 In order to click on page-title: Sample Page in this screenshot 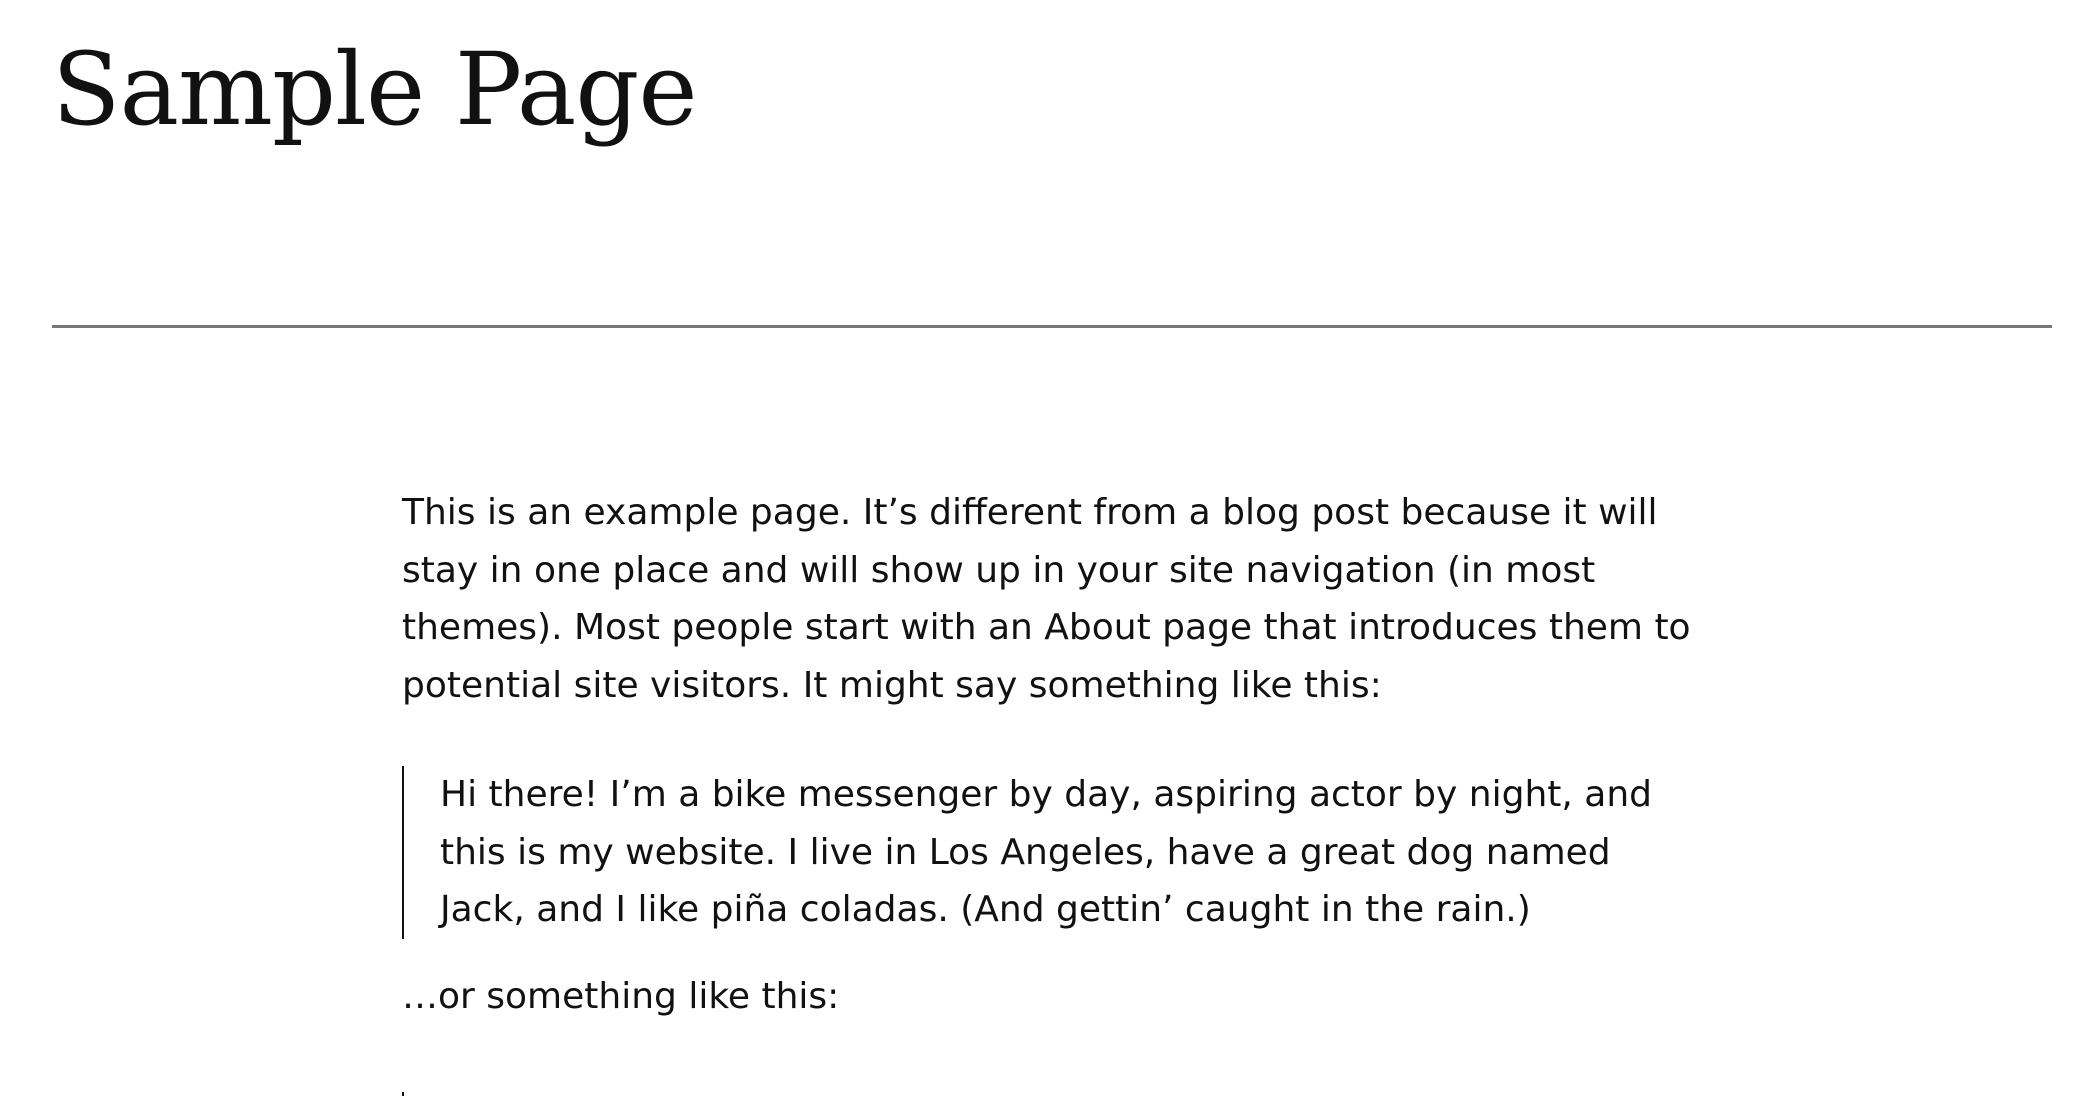, I will do `click(375, 89)`.